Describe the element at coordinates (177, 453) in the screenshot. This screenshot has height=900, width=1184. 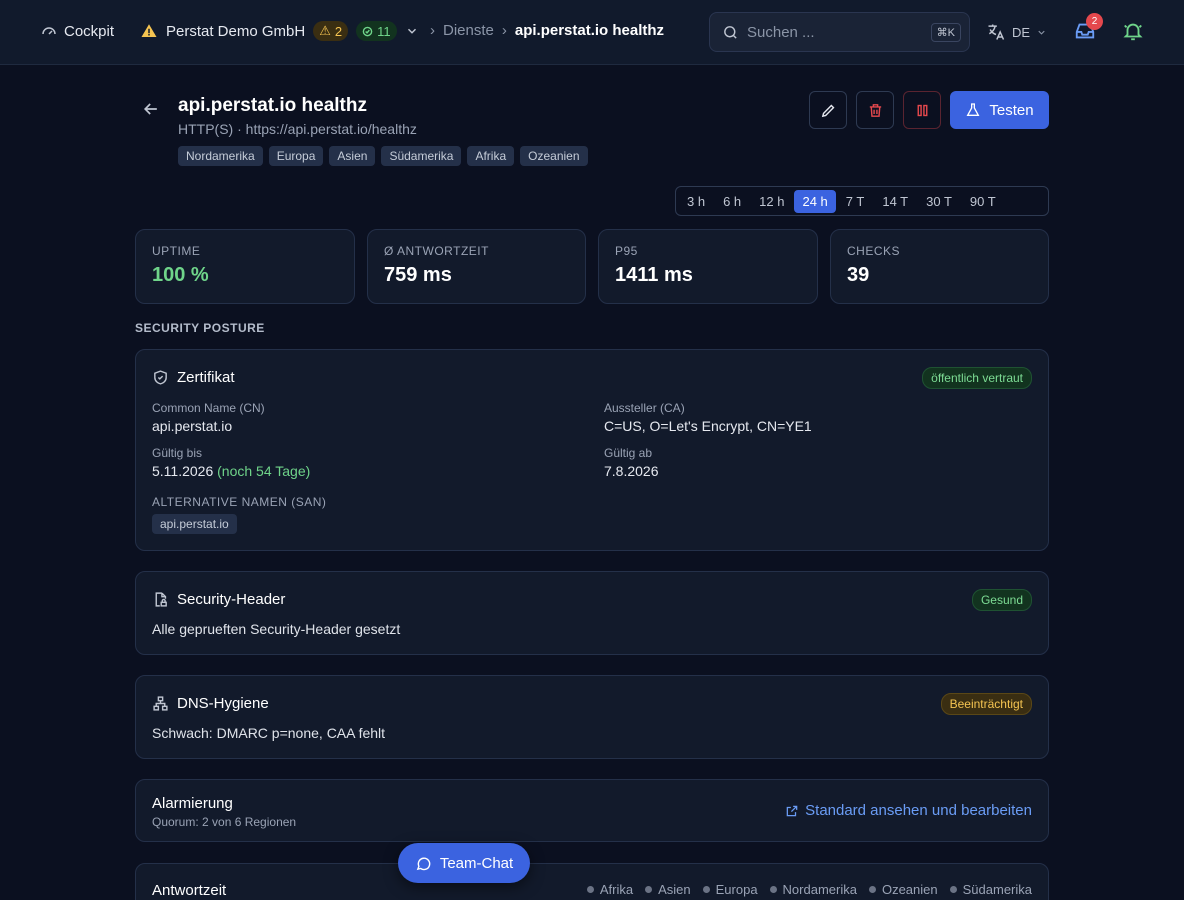
I see `valid-until-label: Gültig bis` at that location.